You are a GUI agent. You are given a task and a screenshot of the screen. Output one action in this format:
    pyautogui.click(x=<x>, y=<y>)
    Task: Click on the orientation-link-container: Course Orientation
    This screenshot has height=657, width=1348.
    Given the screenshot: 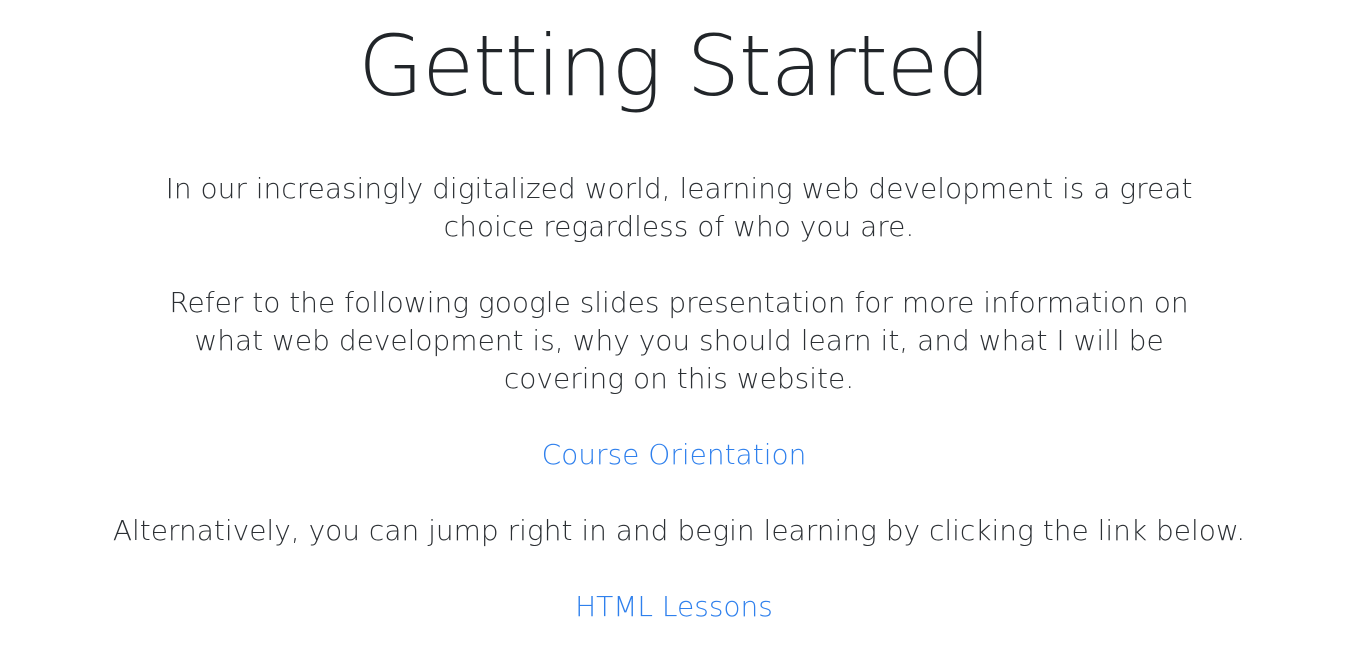 What is the action you would take?
    pyautogui.click(x=674, y=455)
    